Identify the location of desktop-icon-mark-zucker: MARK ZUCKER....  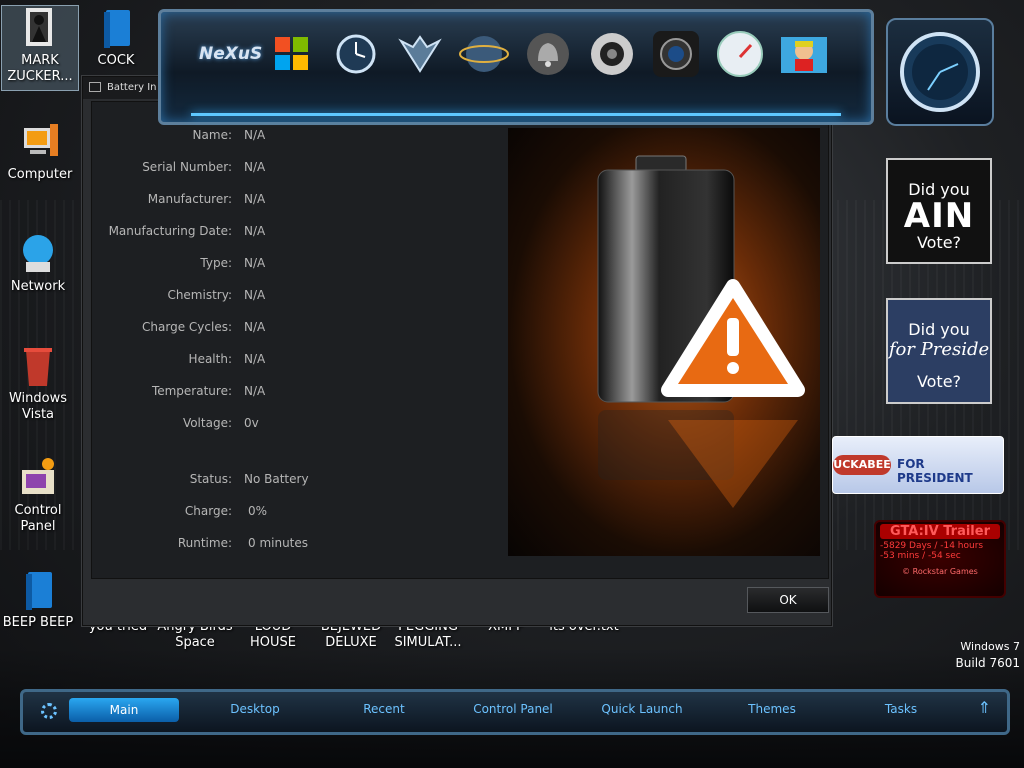
(40, 48).